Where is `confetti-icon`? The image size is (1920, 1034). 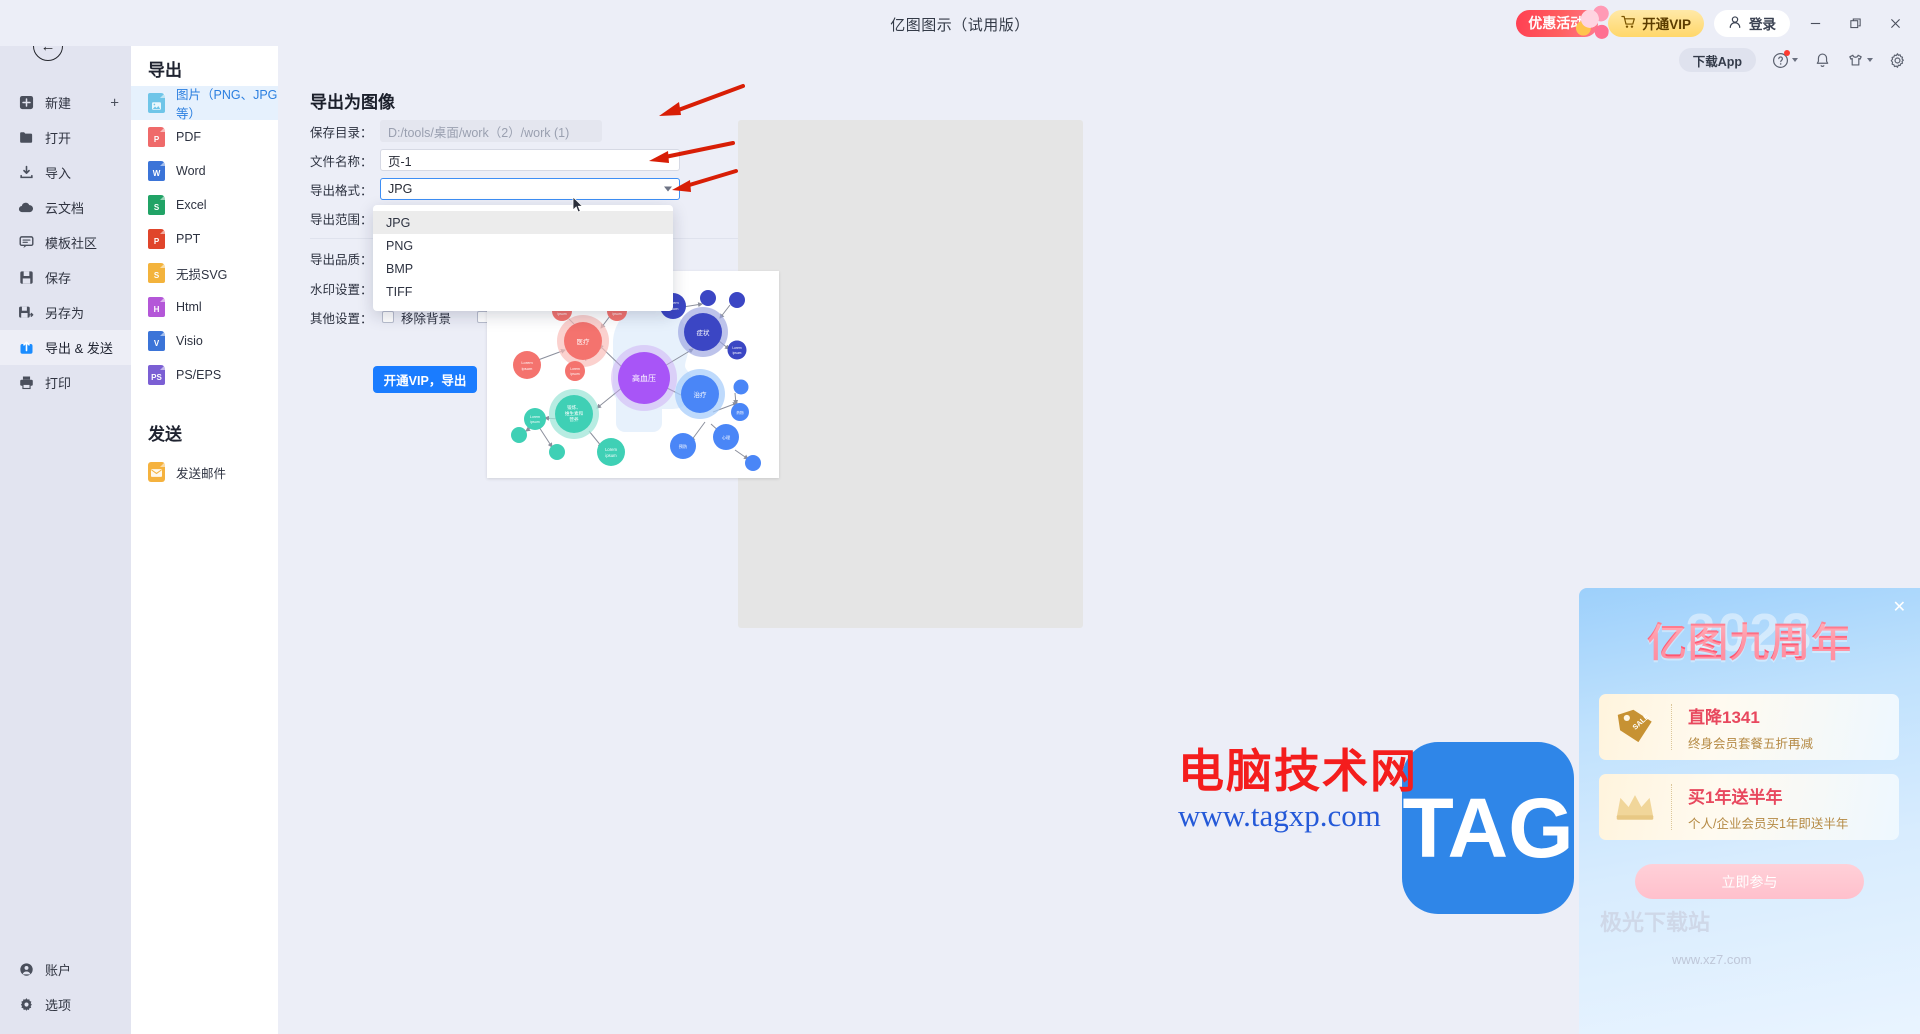 confetti-icon is located at coordinates (1593, 20).